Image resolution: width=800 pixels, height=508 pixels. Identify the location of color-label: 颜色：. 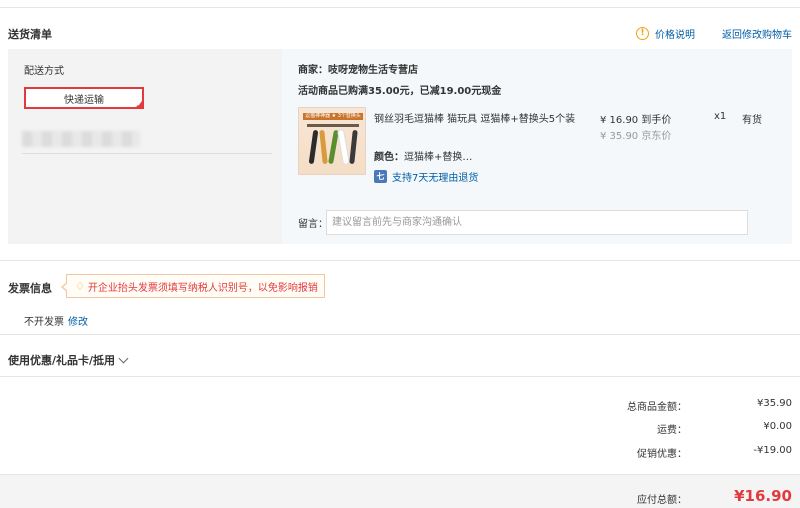
(389, 157).